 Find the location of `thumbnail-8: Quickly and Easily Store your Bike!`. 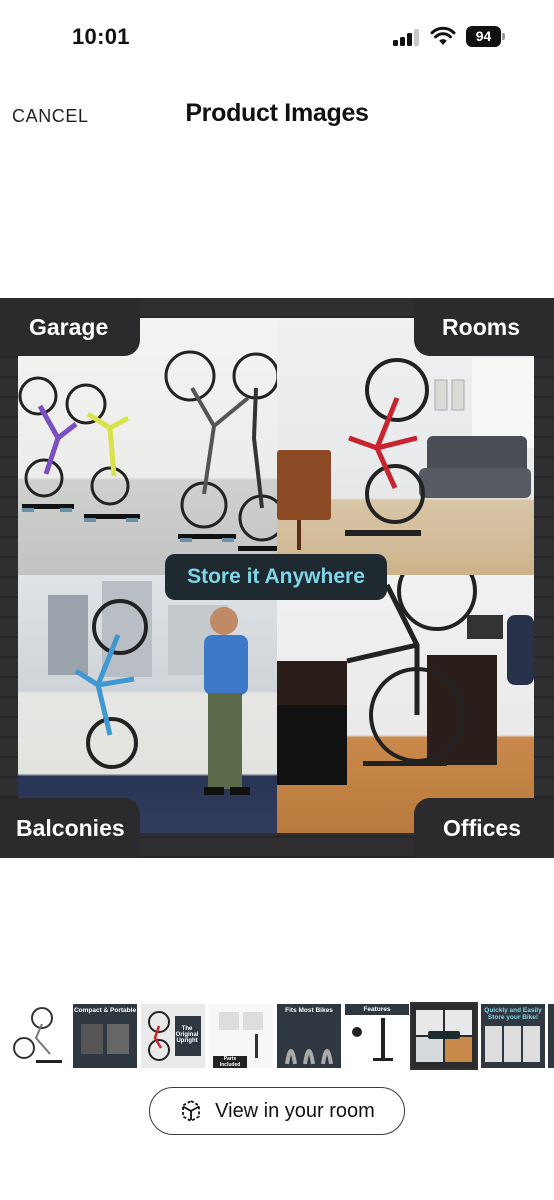

thumbnail-8: Quickly and Easily Store your Bike! is located at coordinates (513, 1036).